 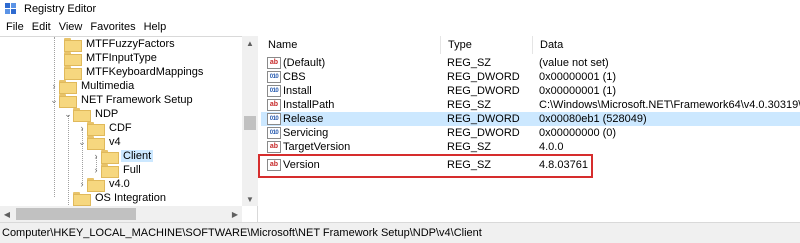 I want to click on value-type: REG_SZ, so click(x=469, y=63).